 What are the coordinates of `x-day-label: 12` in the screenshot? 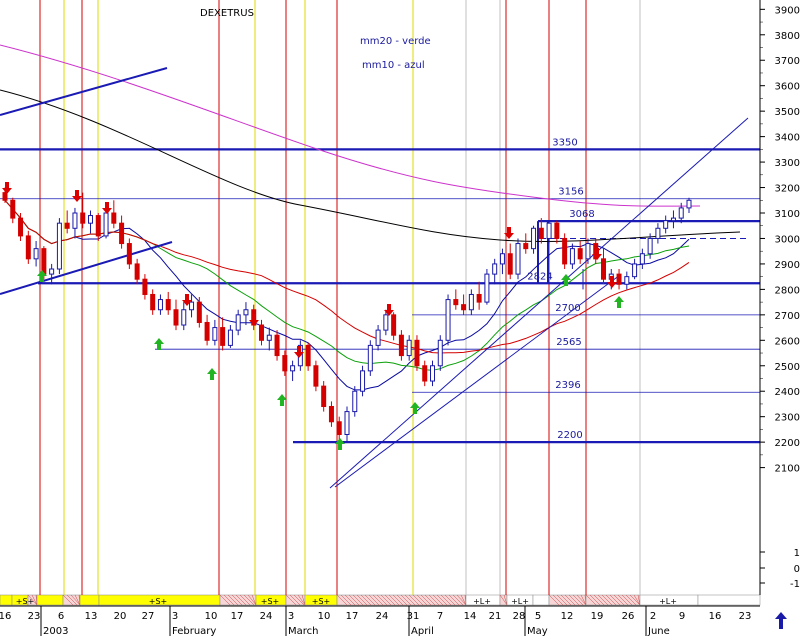 It's located at (567, 616).